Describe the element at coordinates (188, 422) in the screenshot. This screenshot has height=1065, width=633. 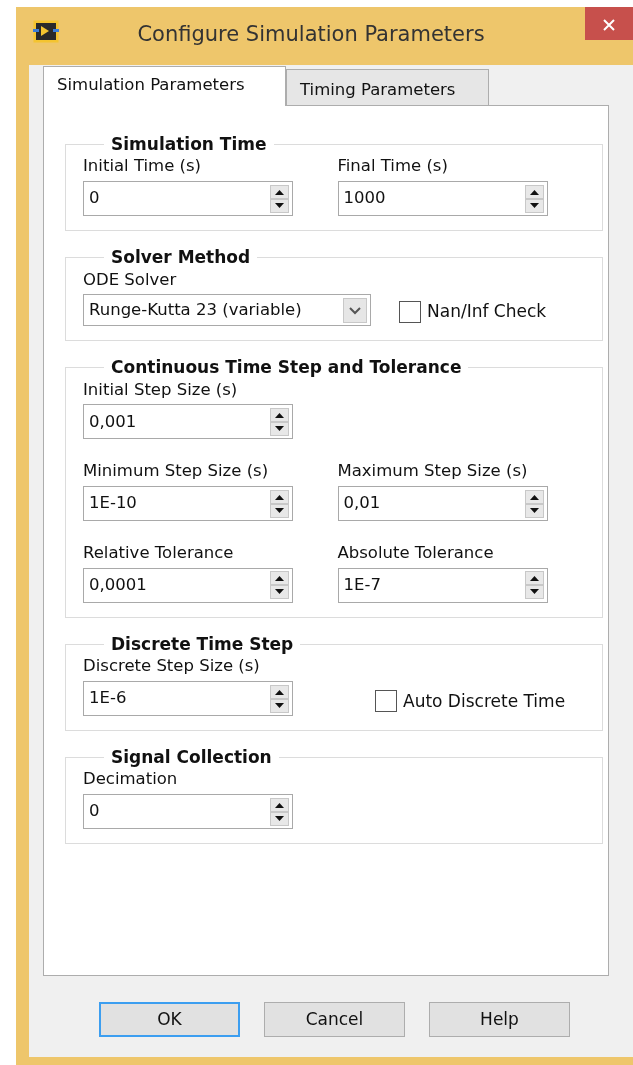
I see `numeric-field: 0,001` at that location.